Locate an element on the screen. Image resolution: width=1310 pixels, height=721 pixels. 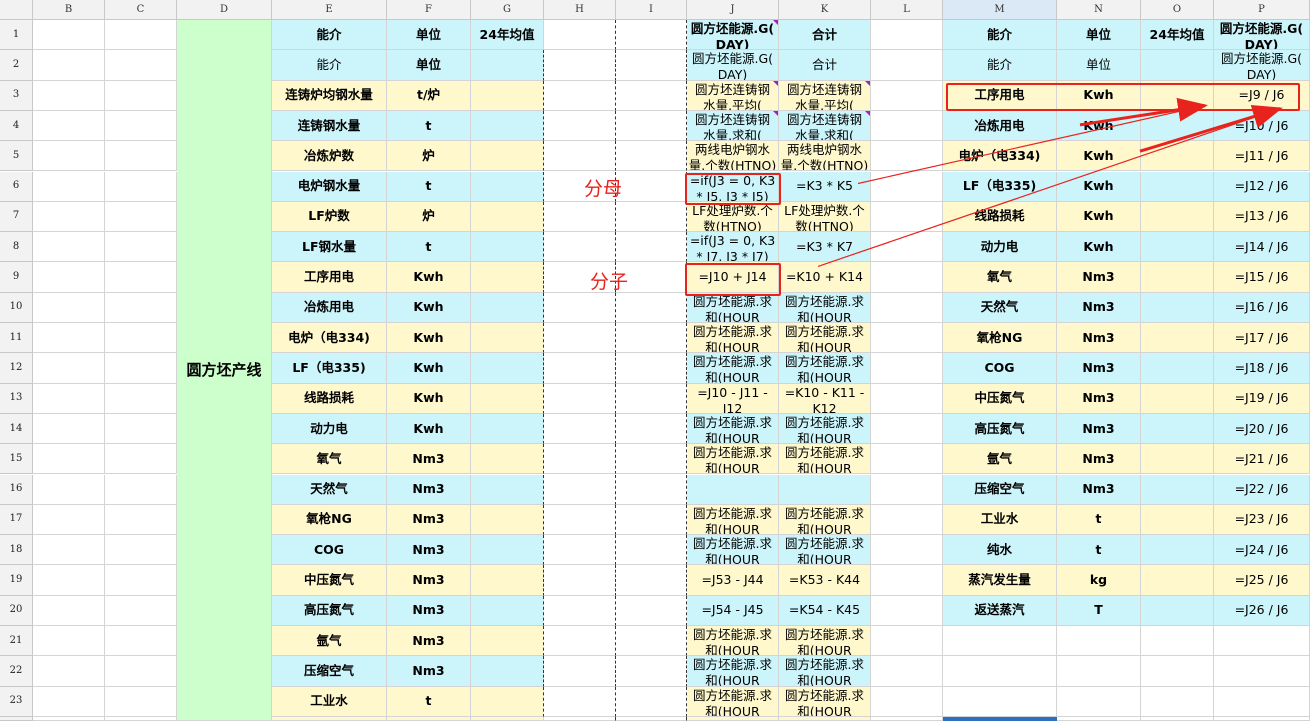
left-header-avg: 24年均值 is located at coordinates (507, 35).